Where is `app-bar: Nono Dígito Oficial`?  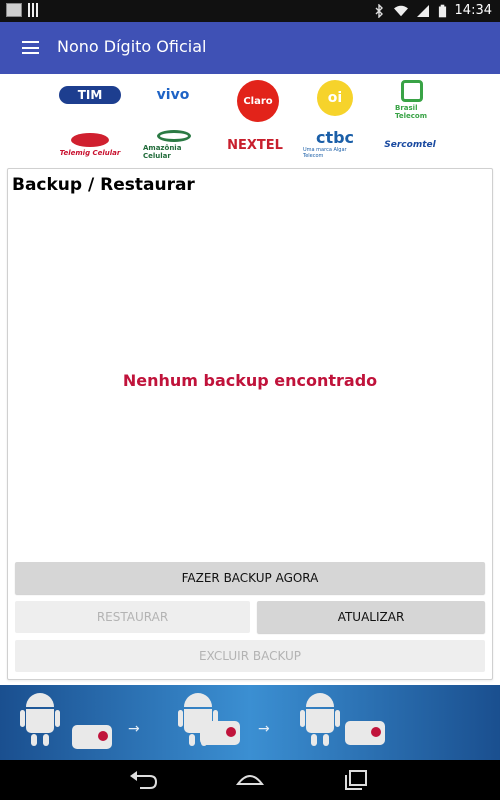 app-bar: Nono Dígito Oficial is located at coordinates (250, 48).